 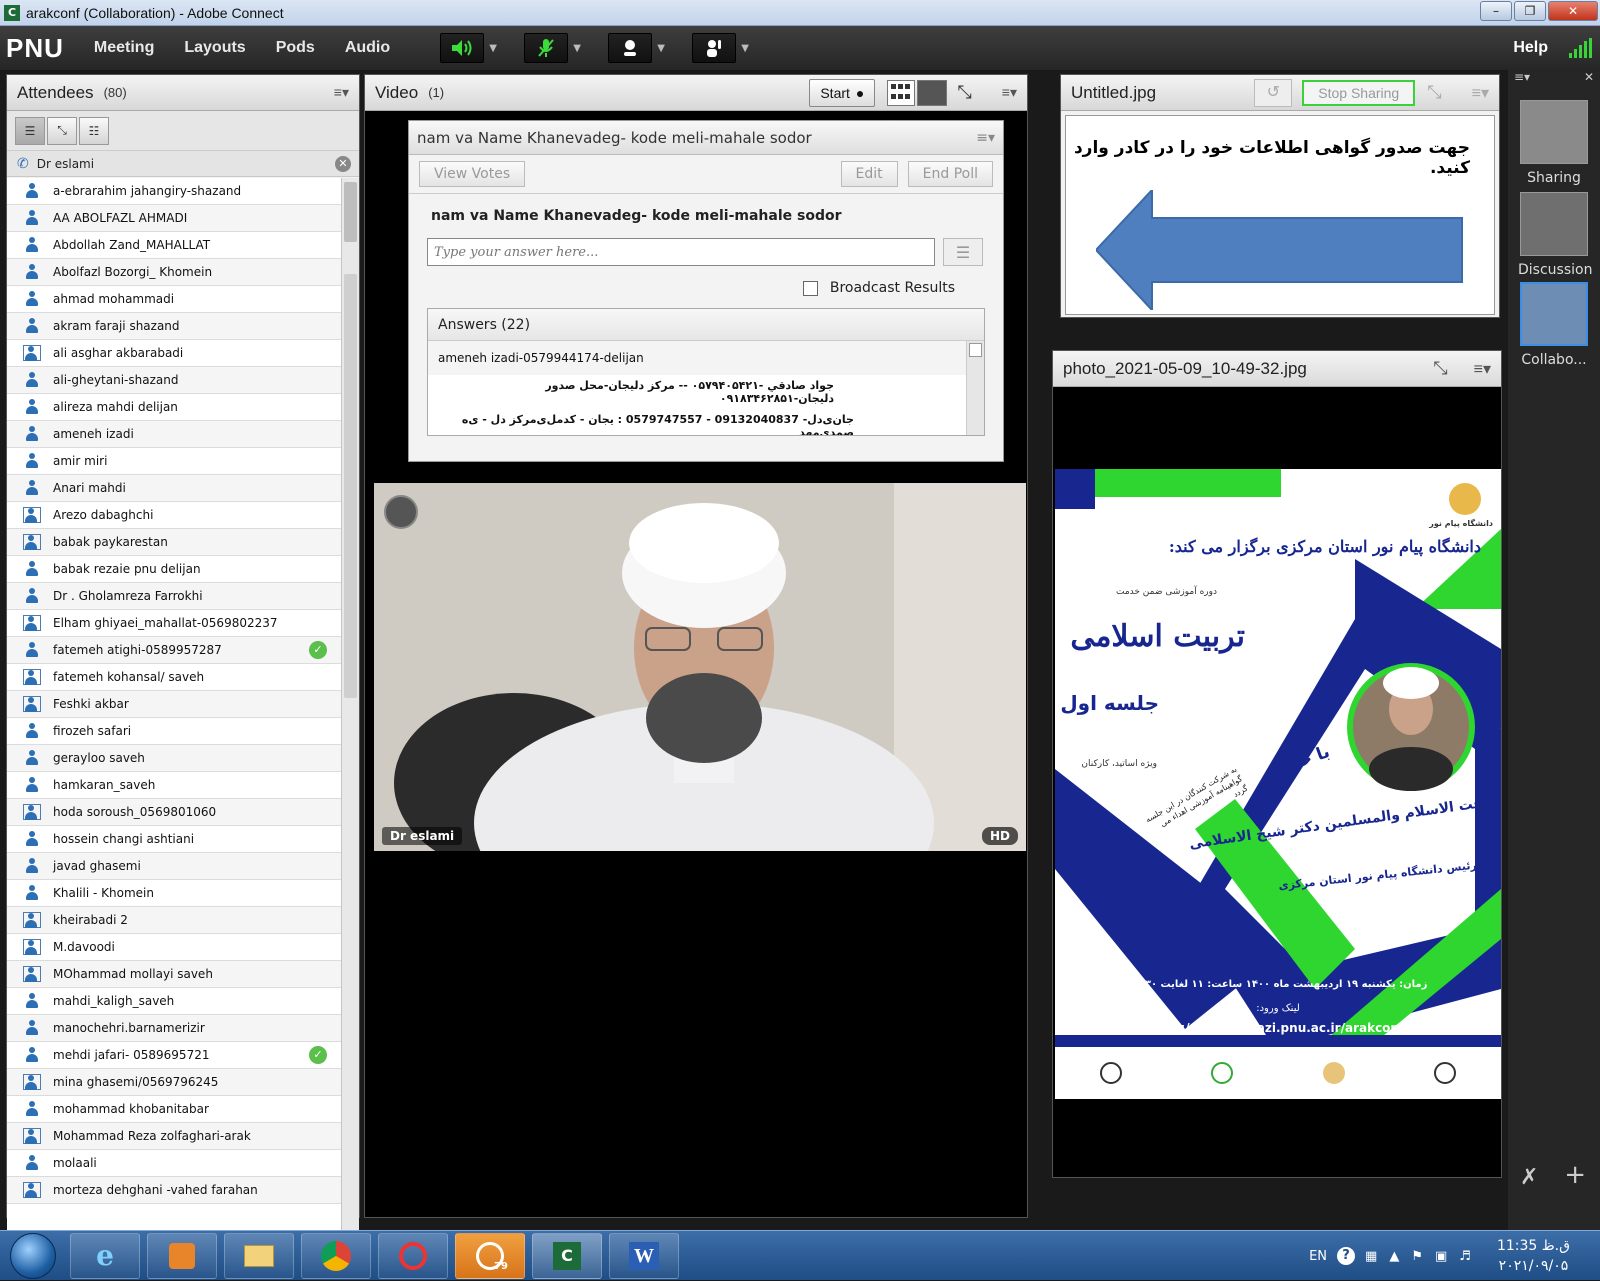 I want to click on pod-options-icon: ≡▾, so click(x=341, y=92).